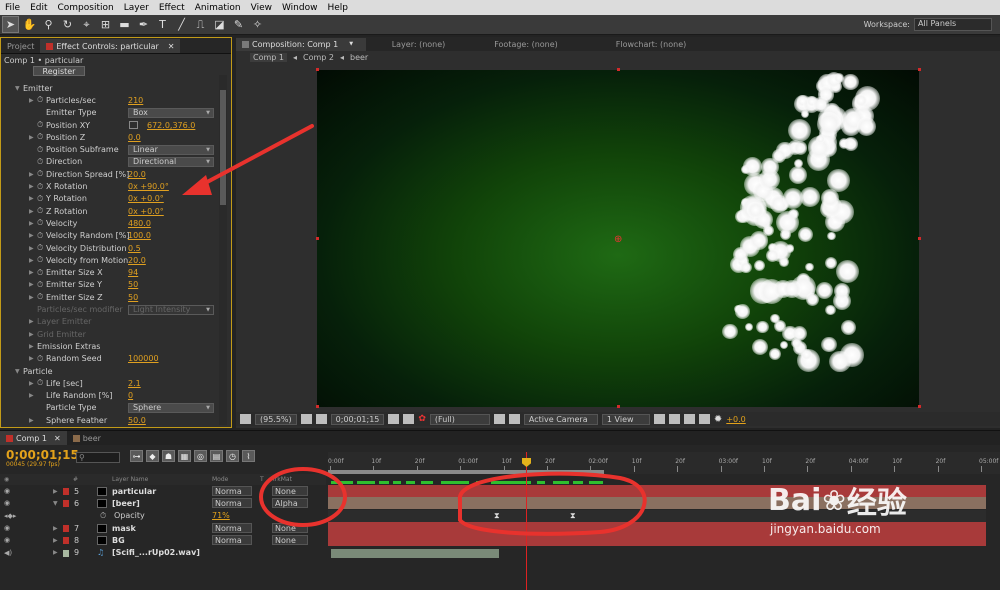 The width and height of the screenshot is (1000, 590). Describe the element at coordinates (795, 500) in the screenshot. I see `watermark-brand: Bai` at that location.